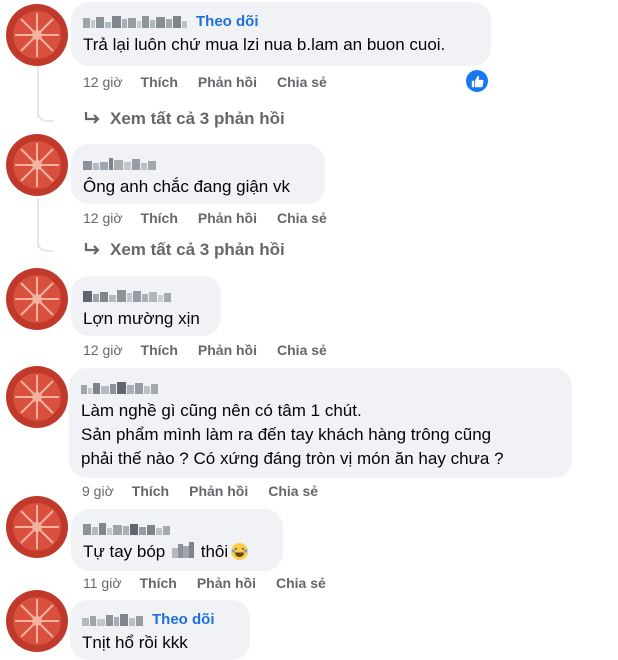 This screenshot has width=618, height=660. I want to click on comment-text: Tnịt hổ rồi kkk, so click(135, 642).